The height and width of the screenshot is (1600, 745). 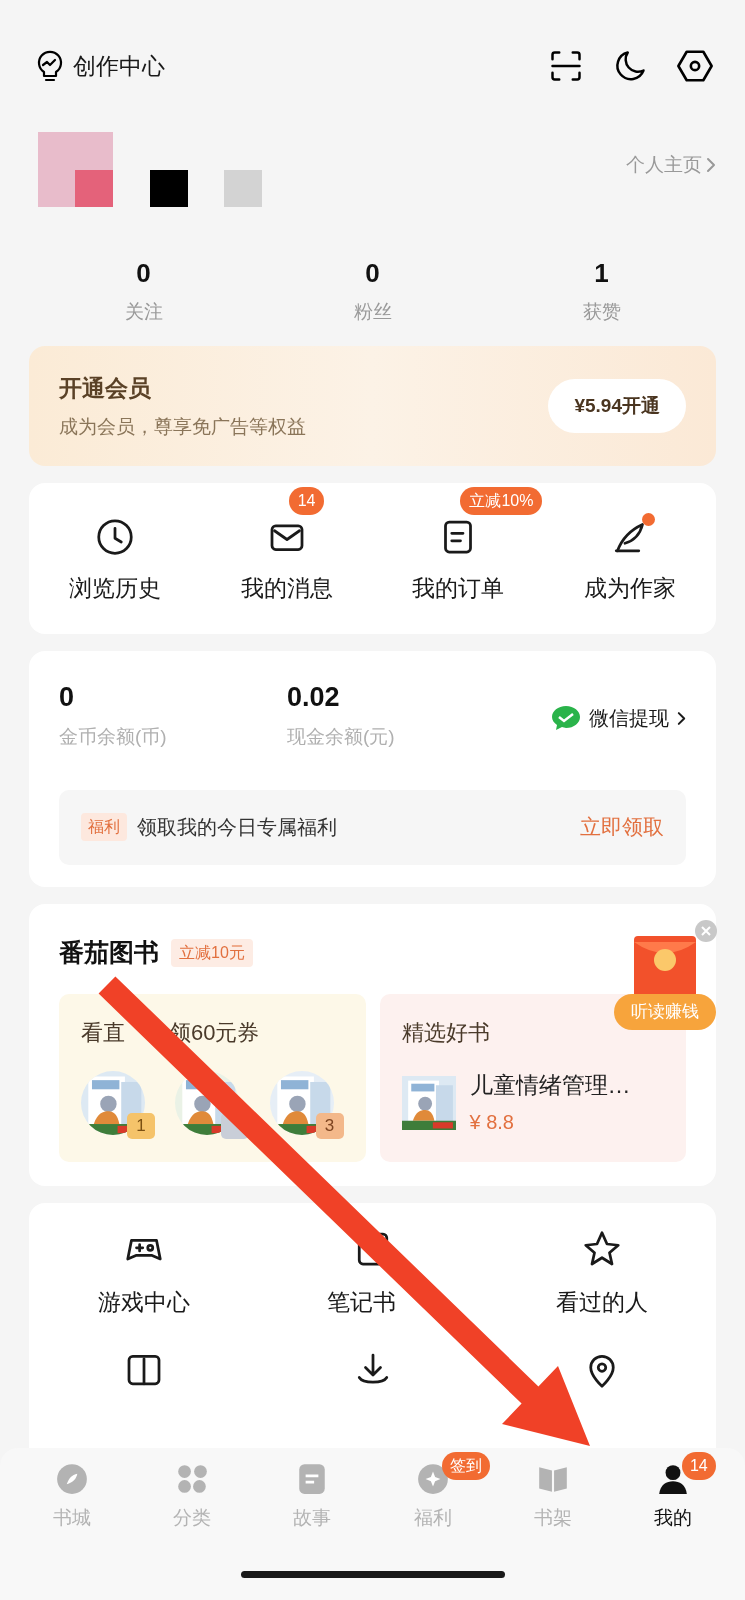 What do you see at coordinates (492, 1122) in the screenshot?
I see `book-price: ¥ 8.8` at bounding box center [492, 1122].